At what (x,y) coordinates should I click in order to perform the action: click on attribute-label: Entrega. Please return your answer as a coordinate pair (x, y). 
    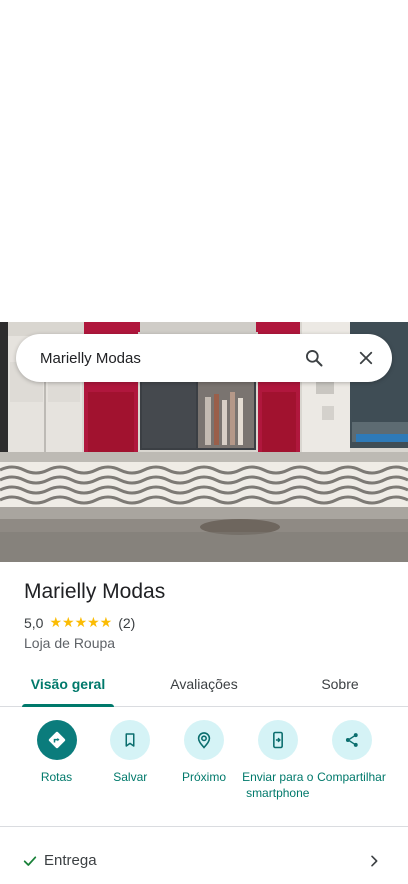
    Looking at the image, I should click on (70, 860).